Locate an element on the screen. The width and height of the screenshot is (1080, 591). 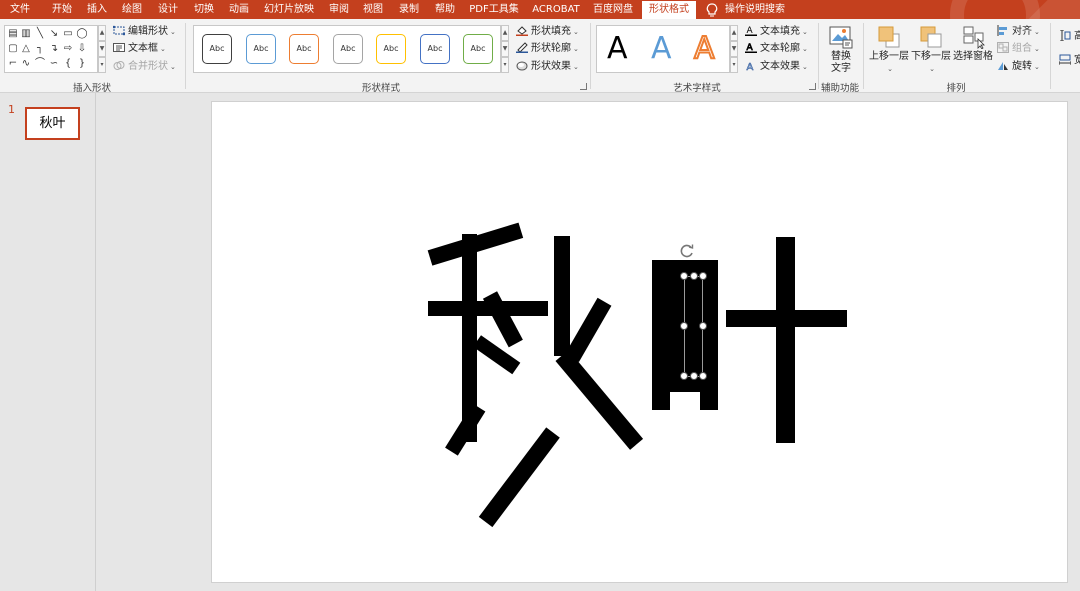
wordart-style-gallery: A A A is located at coordinates (663, 49).